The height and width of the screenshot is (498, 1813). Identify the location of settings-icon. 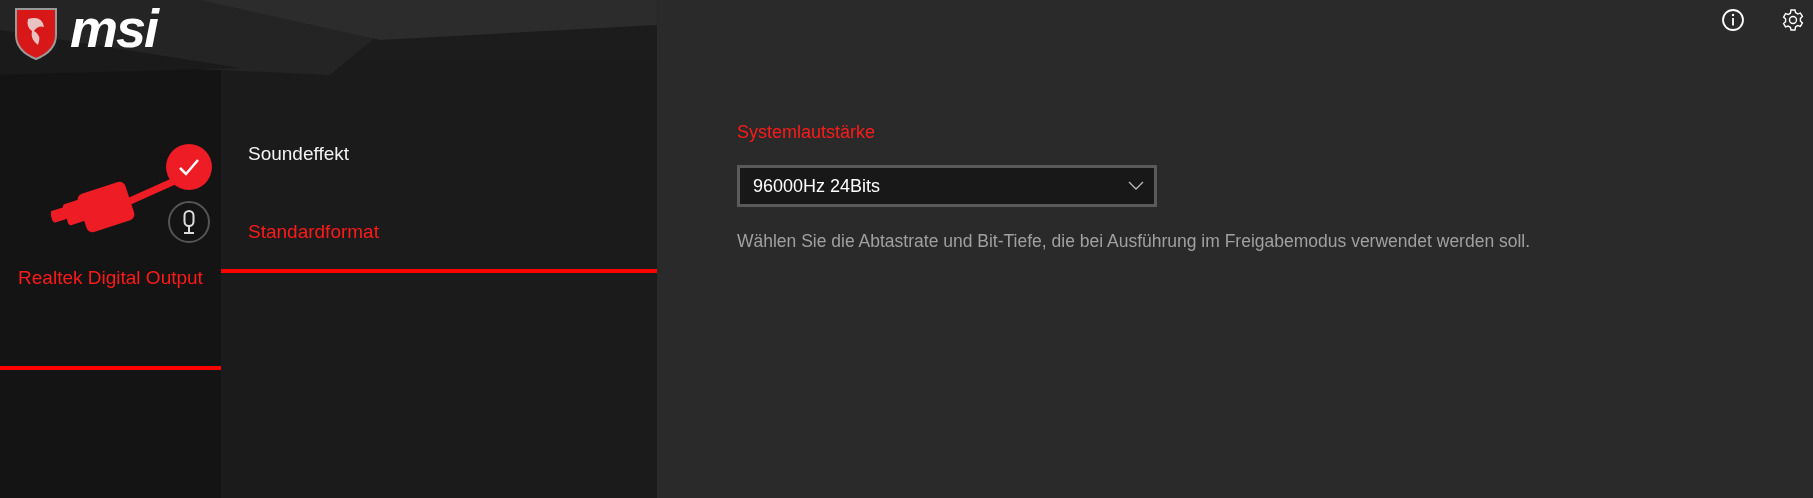
(1793, 20).